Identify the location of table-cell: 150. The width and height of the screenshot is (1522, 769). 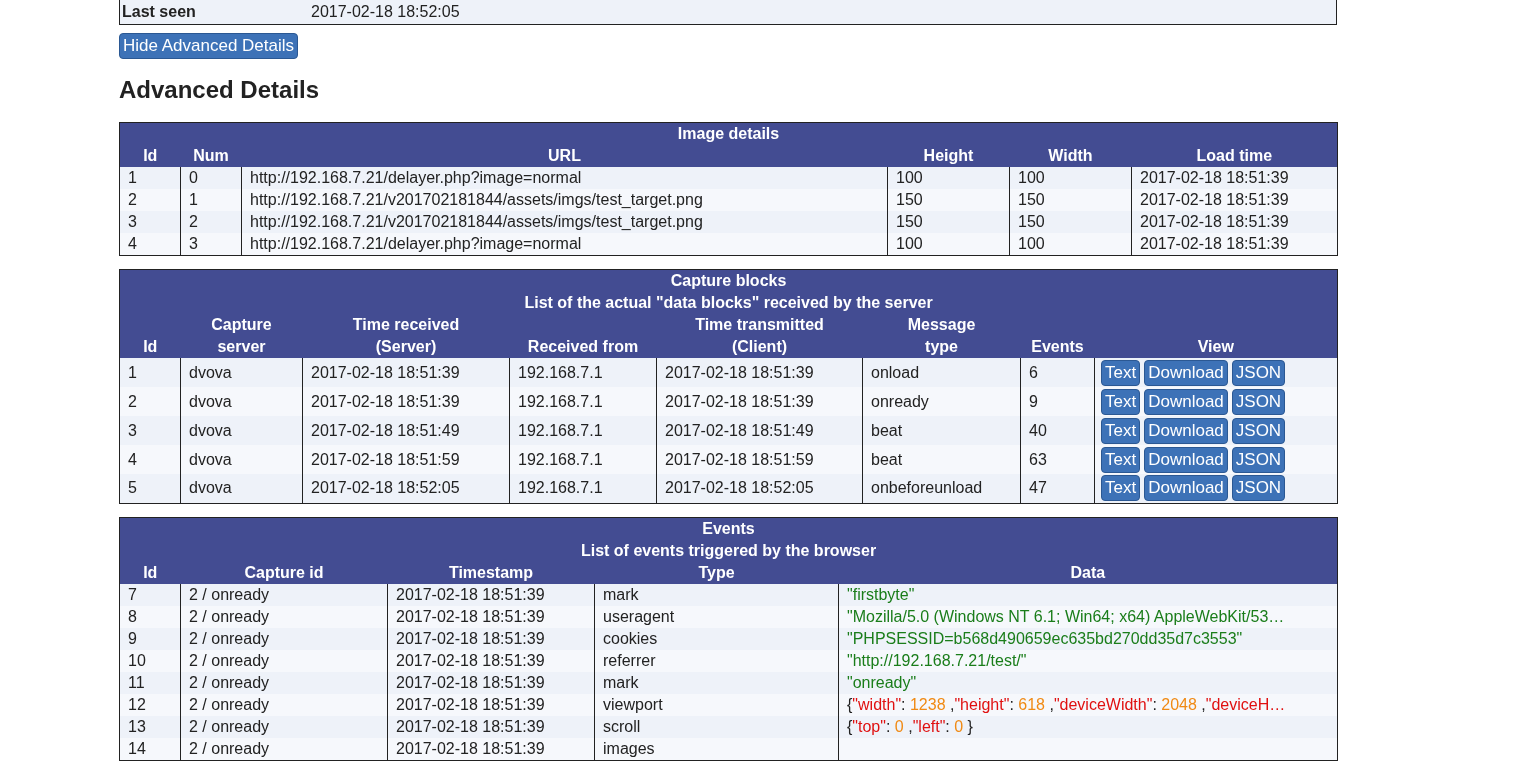
(948, 200).